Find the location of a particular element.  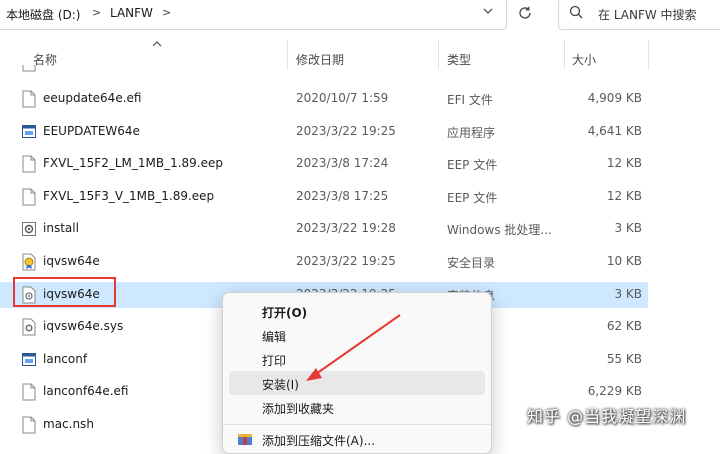

chevron-down-icon is located at coordinates (488, 12).